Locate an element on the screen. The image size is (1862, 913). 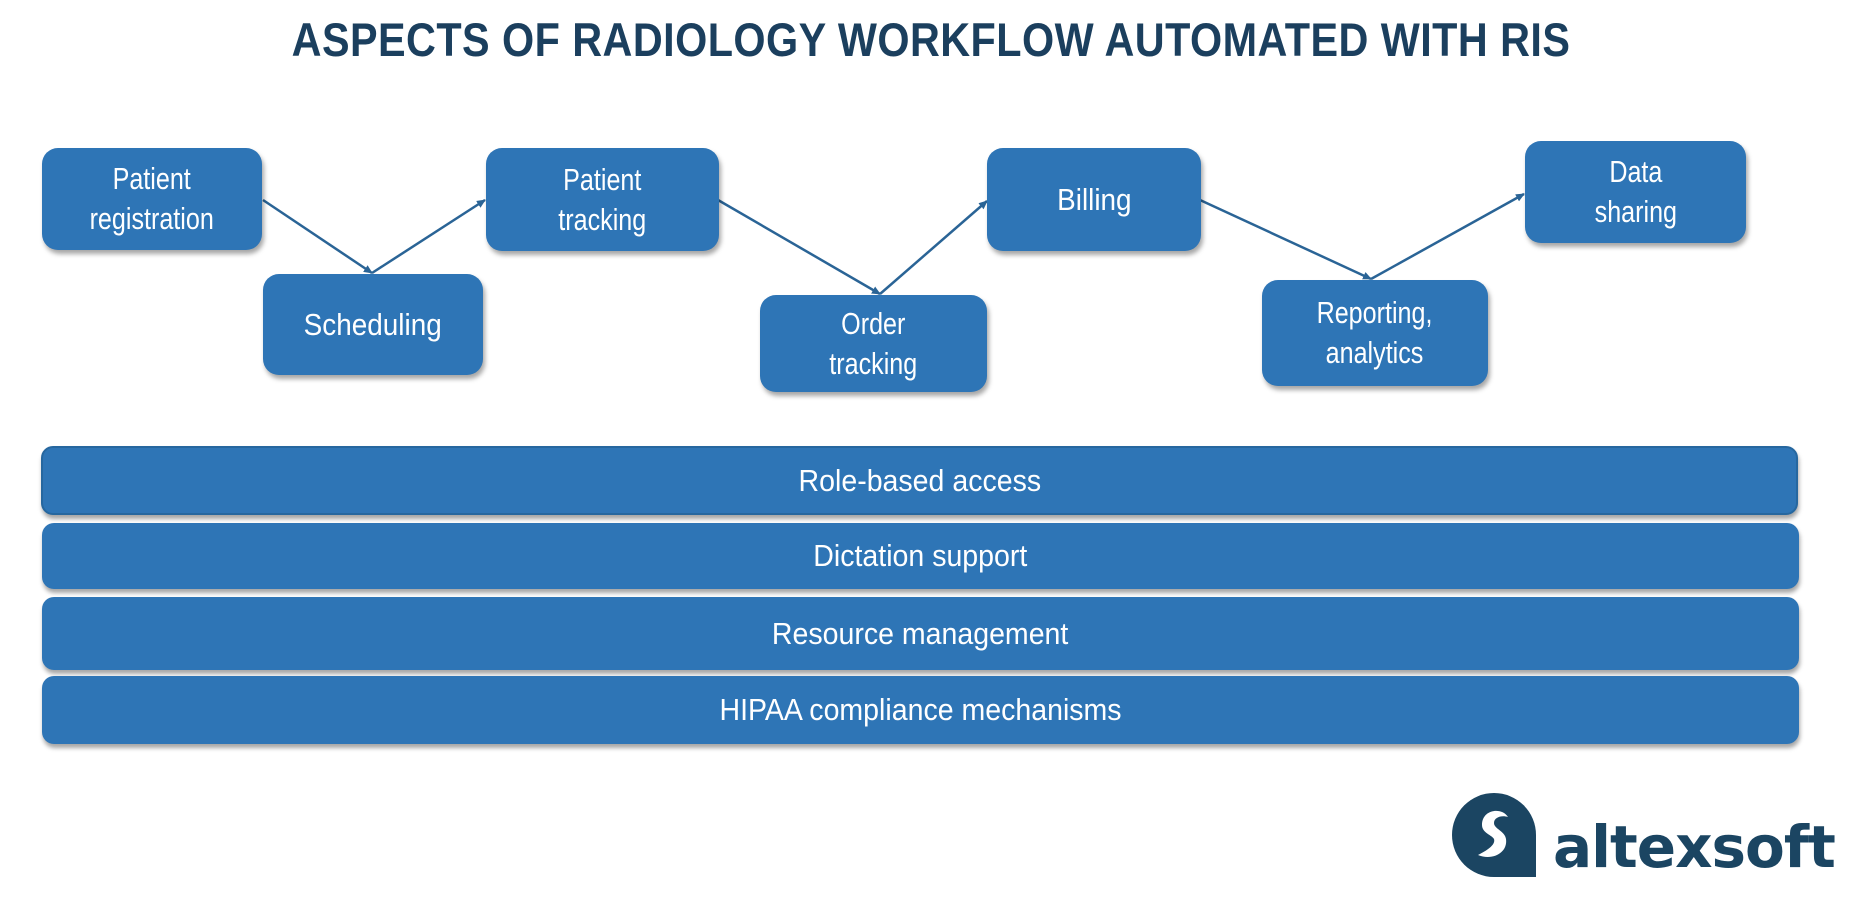
feature-label: Role-based access is located at coordinates (919, 480).